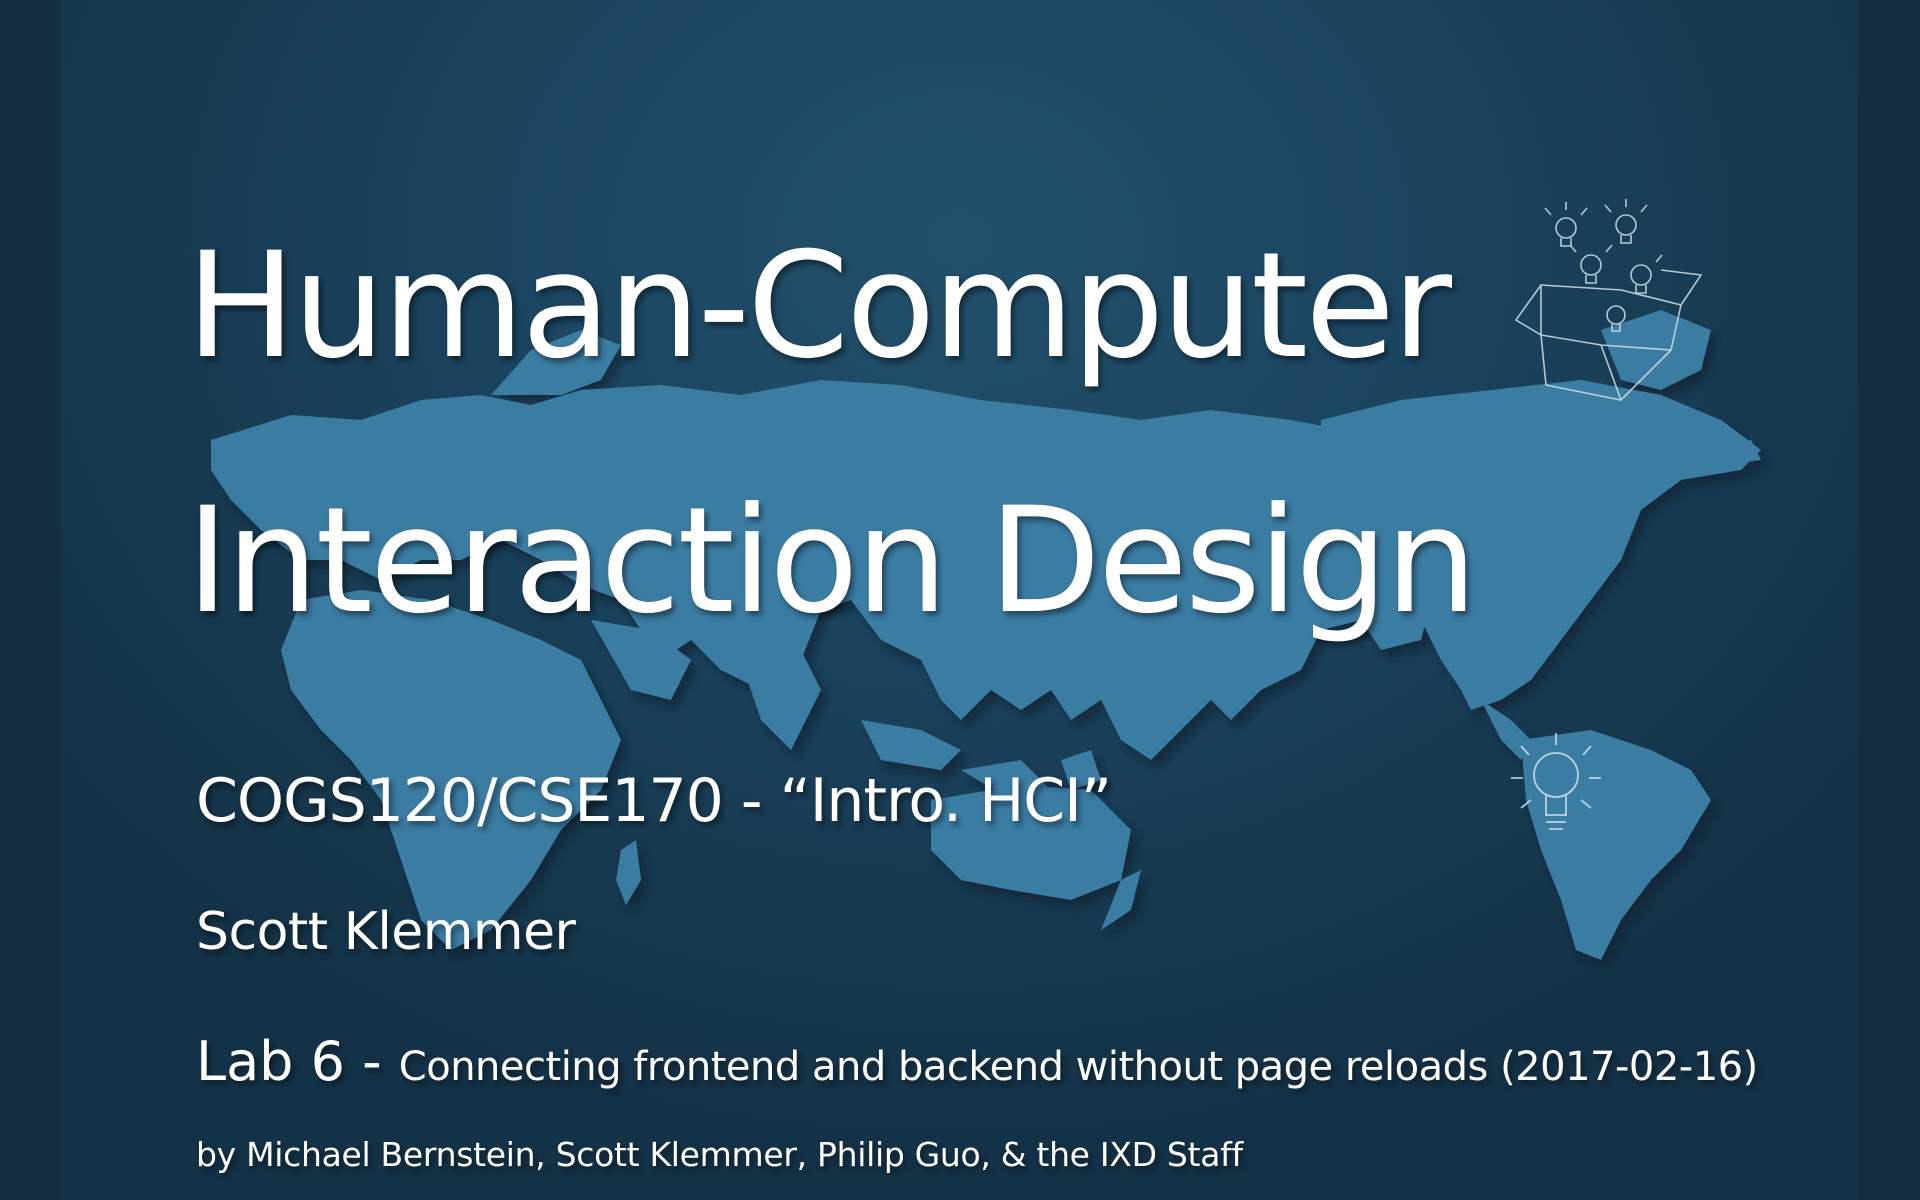  What do you see at coordinates (654, 801) in the screenshot?
I see `course-code: COGS120/CSE170 - “Intro. HCI”` at bounding box center [654, 801].